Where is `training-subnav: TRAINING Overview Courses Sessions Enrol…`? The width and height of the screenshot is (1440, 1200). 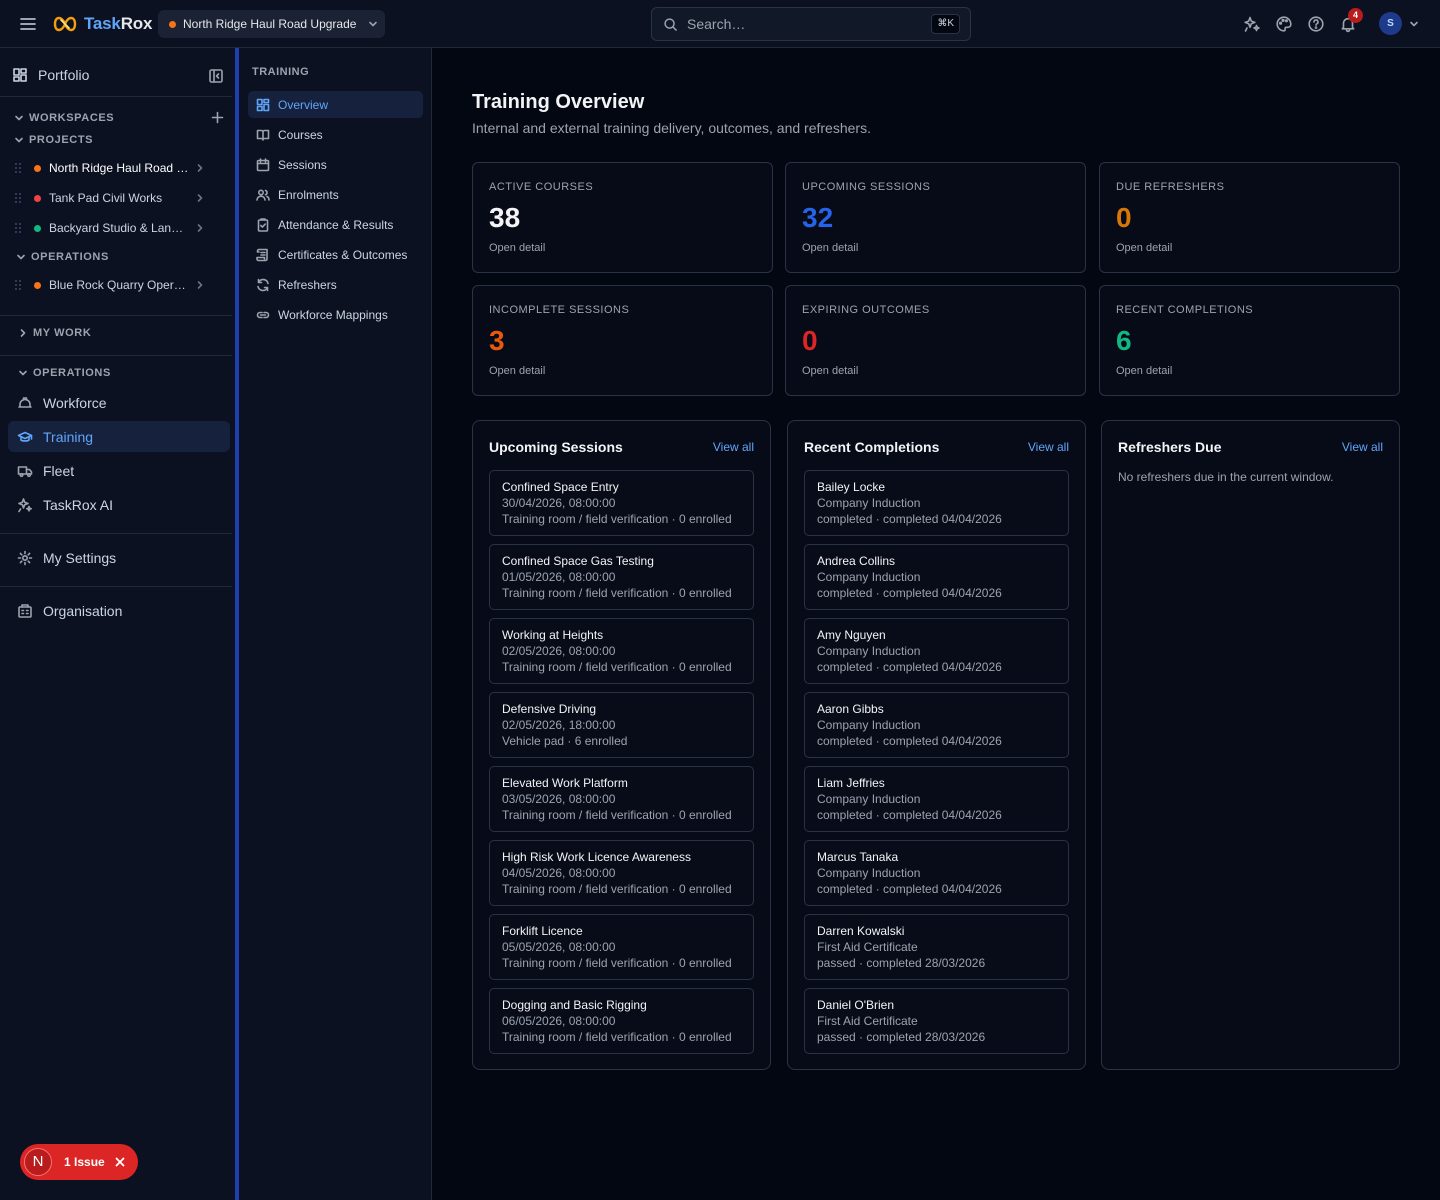
training-subnav: TRAINING Overview Courses Sessions Enrol… is located at coordinates (335, 624).